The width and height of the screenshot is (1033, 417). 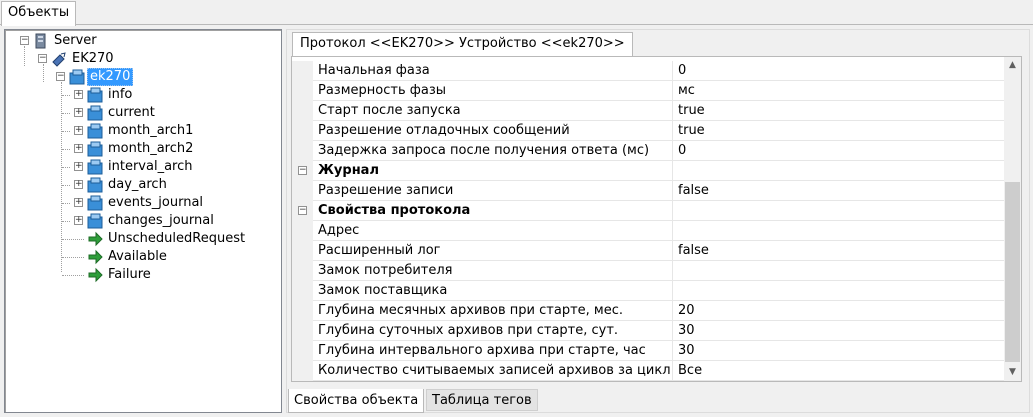 What do you see at coordinates (356, 401) in the screenshot?
I see `tab-object-properties: Свойства объекта` at bounding box center [356, 401].